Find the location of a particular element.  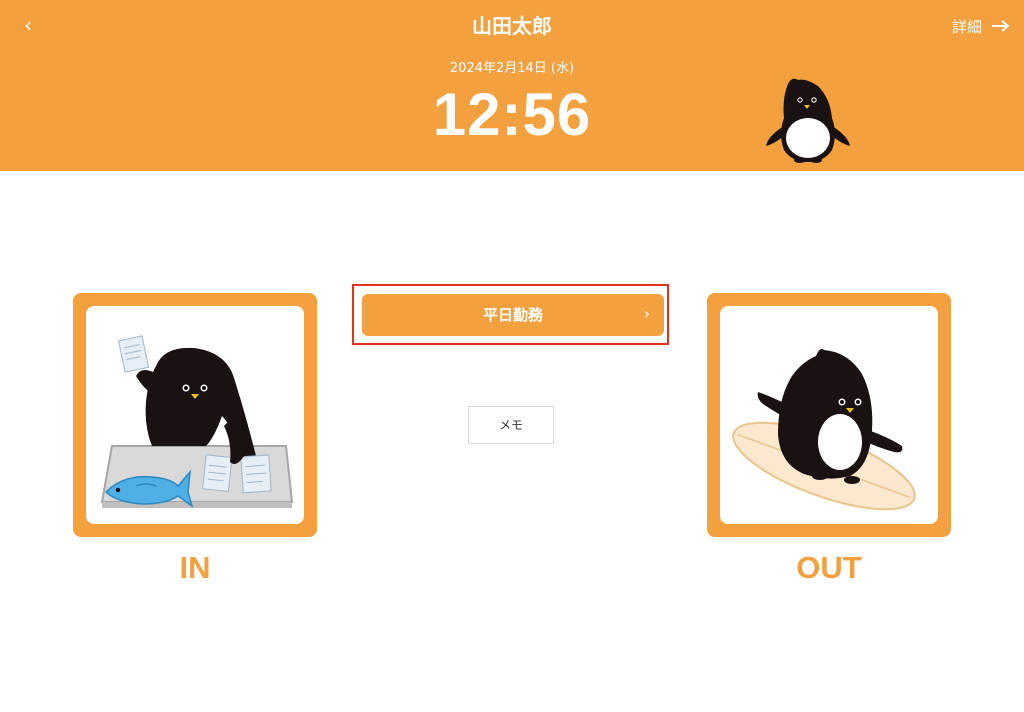

clock-in-illustration-frame is located at coordinates (195, 415).